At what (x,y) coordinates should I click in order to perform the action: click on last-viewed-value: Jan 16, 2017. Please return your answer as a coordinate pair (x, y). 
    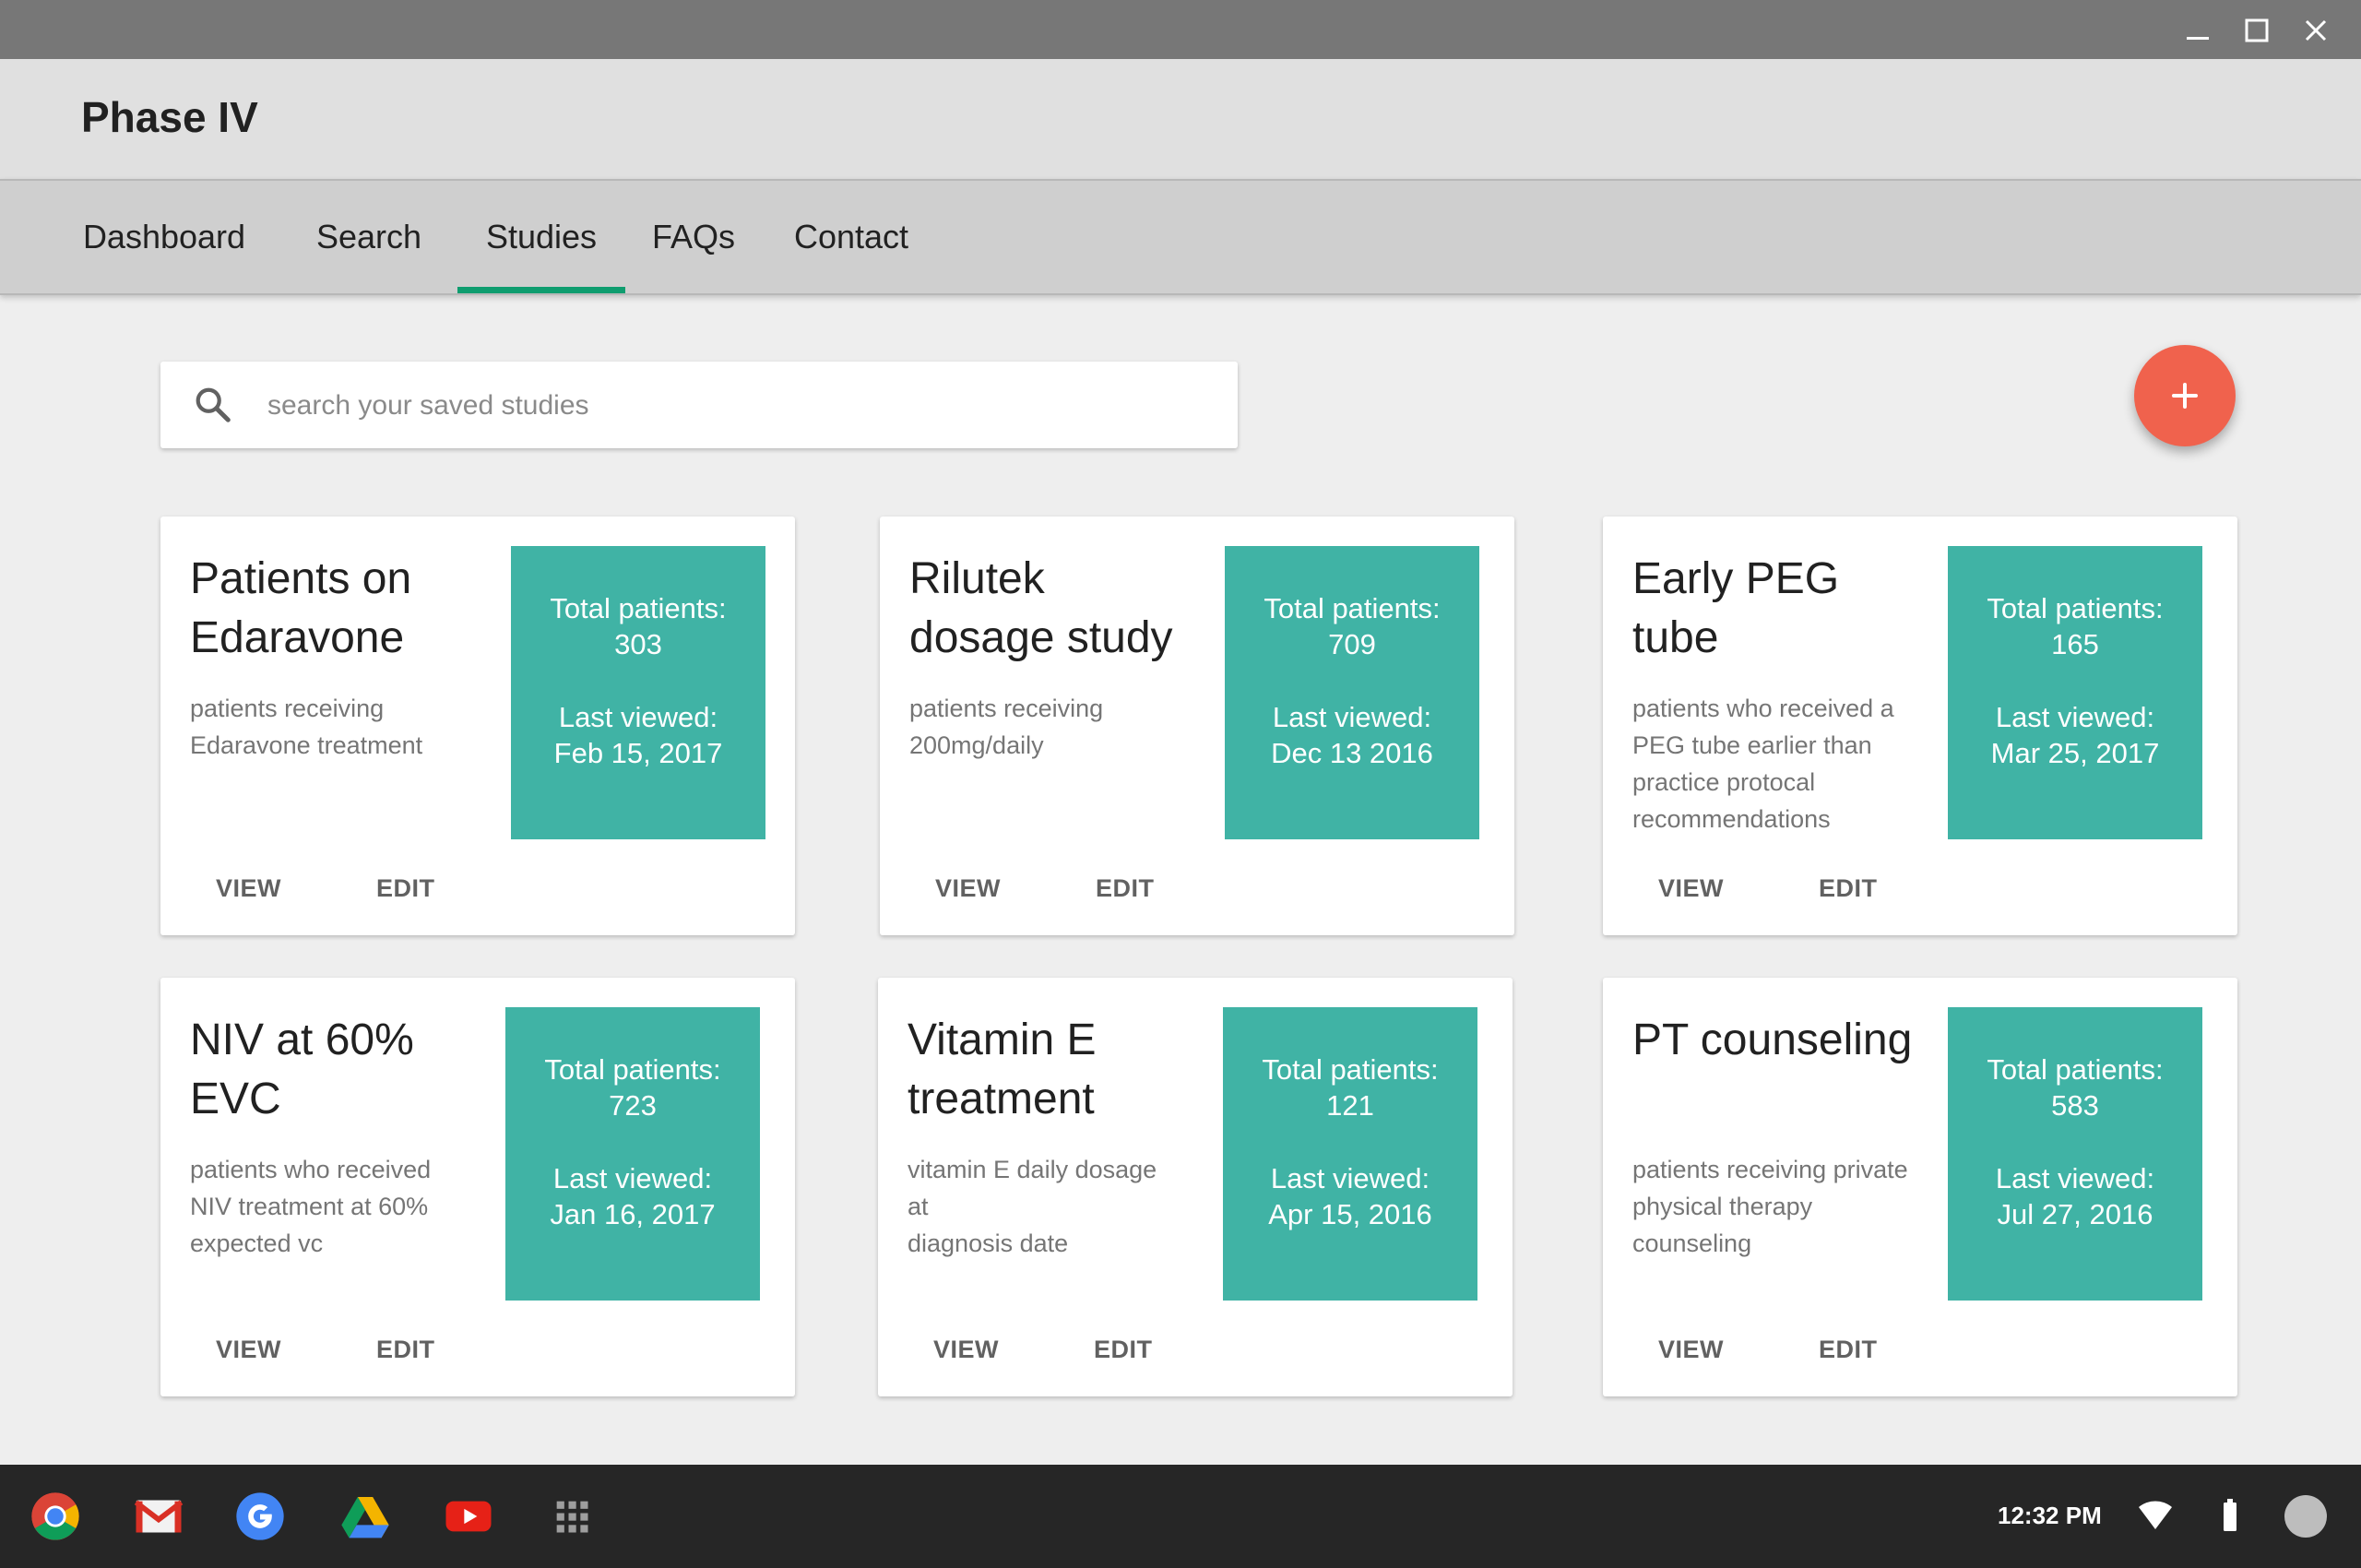
    Looking at the image, I should click on (633, 1214).